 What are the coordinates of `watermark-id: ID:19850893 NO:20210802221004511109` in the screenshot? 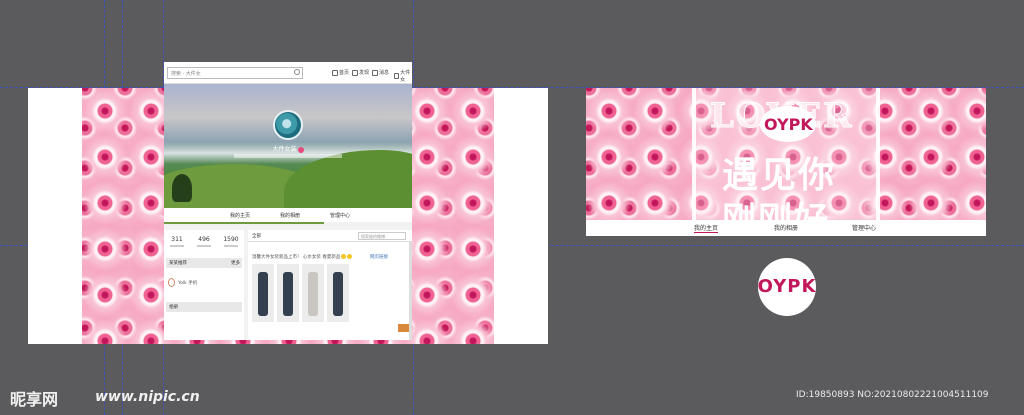 It's located at (892, 395).